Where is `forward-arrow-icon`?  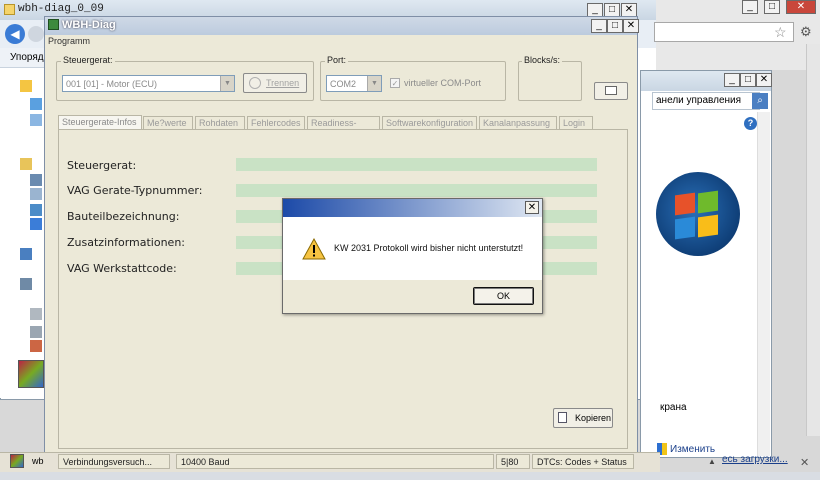
forward-arrow-icon is located at coordinates (36, 34).